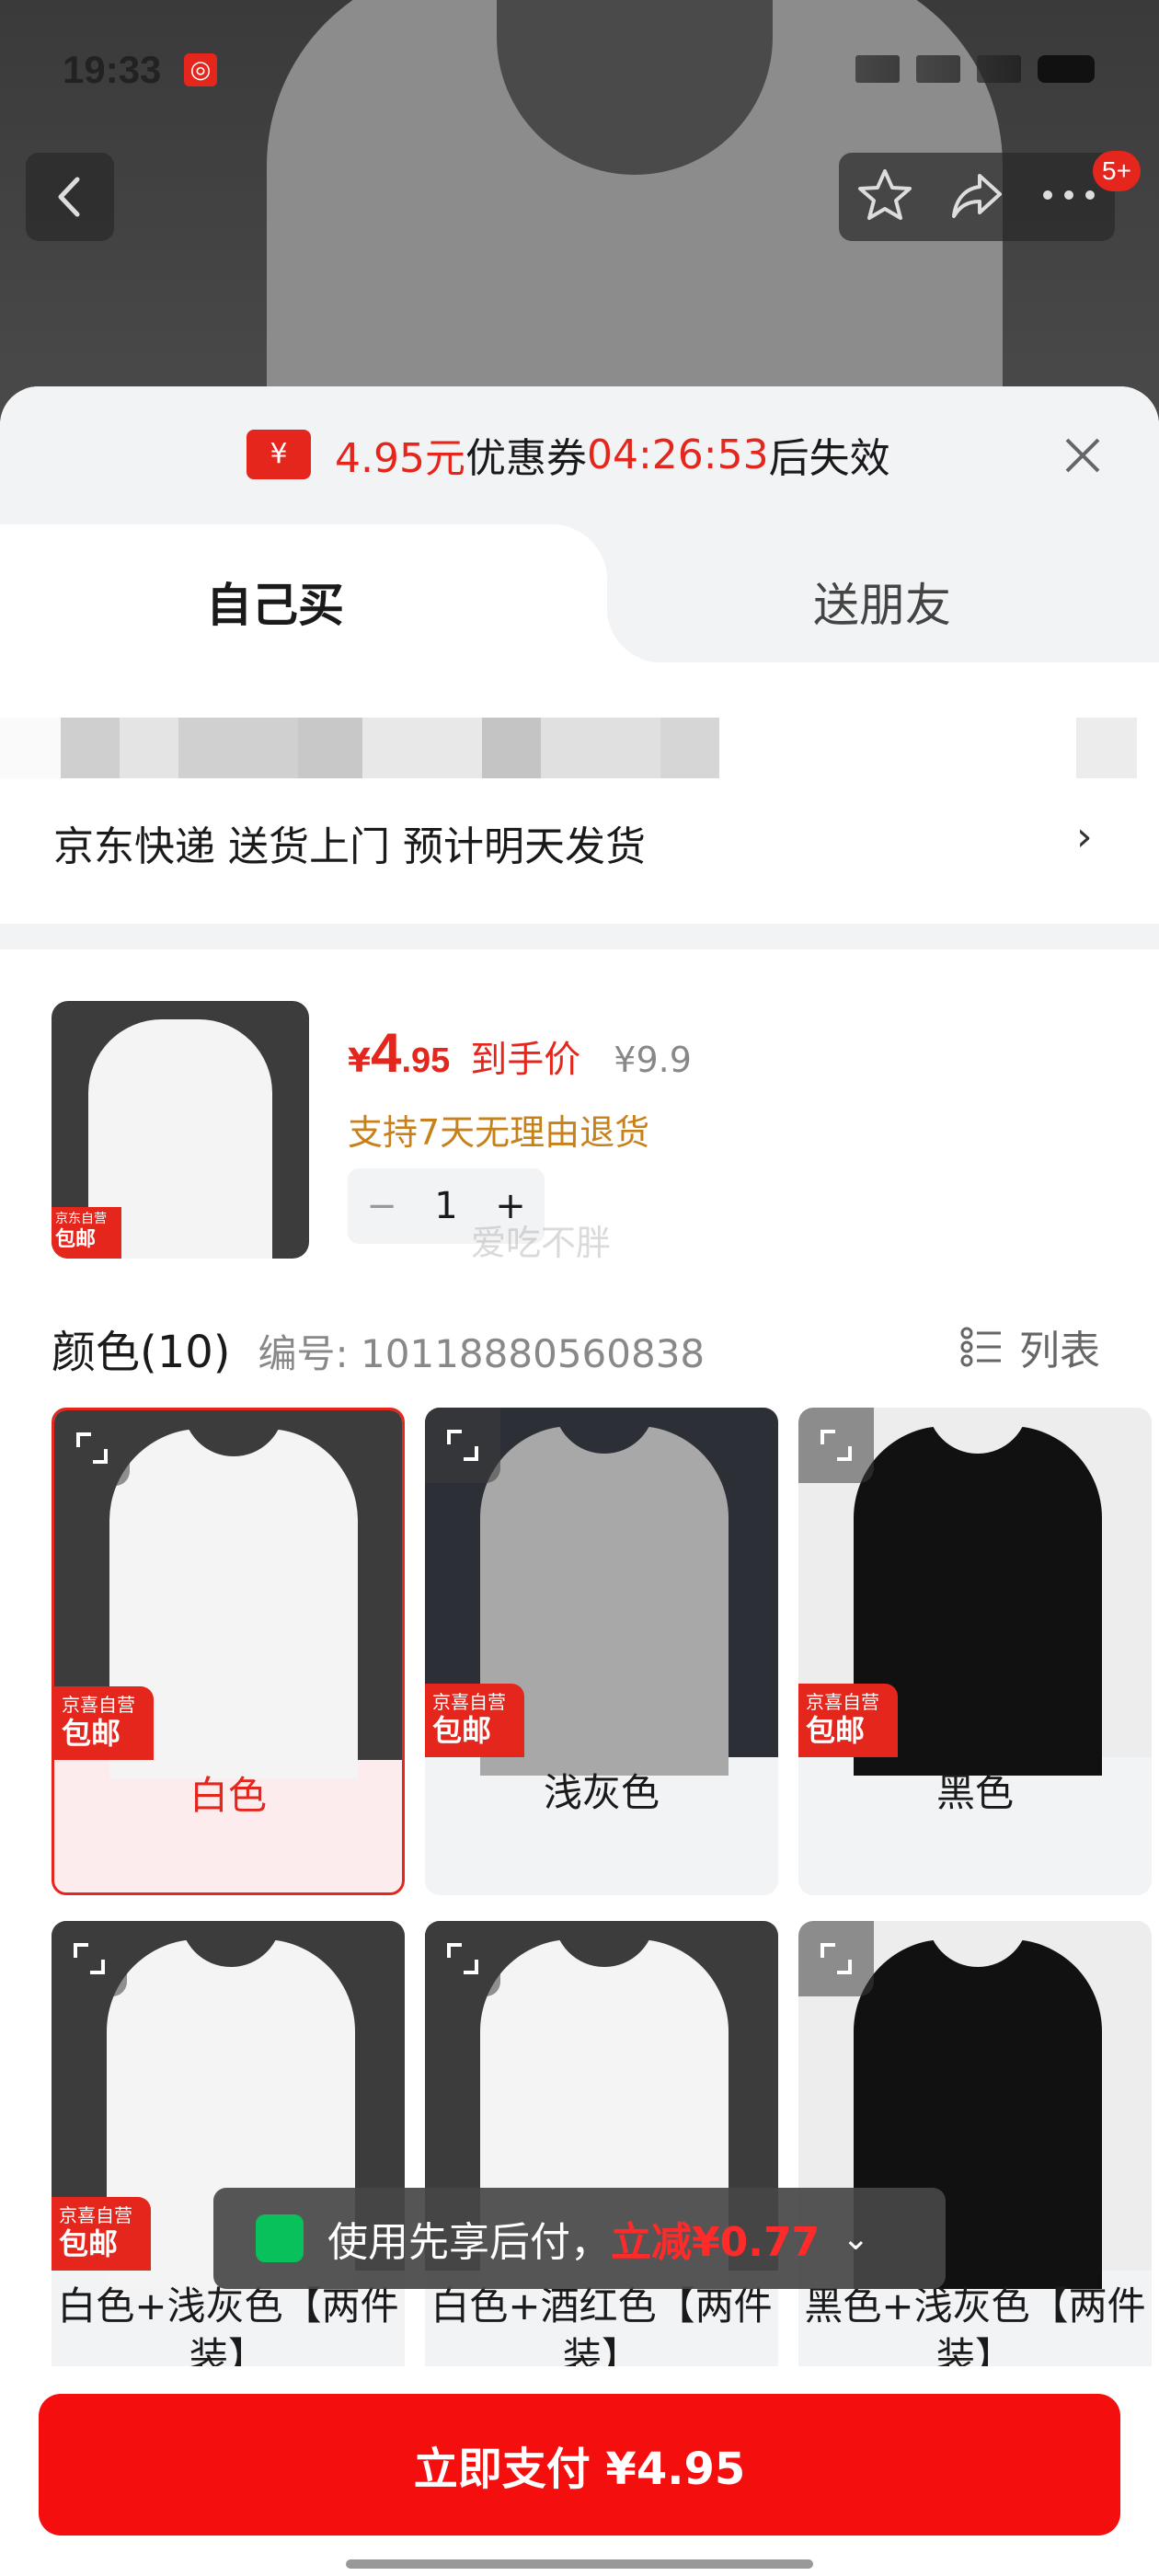  What do you see at coordinates (653, 1060) in the screenshot?
I see `original-price: ¥9.9` at bounding box center [653, 1060].